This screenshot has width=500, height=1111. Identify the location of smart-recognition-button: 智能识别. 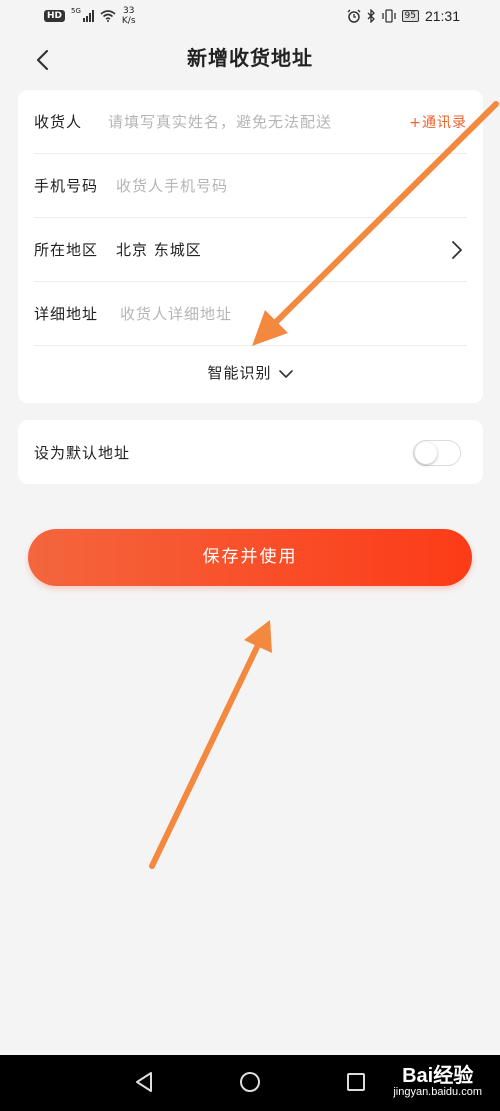
(250, 372).